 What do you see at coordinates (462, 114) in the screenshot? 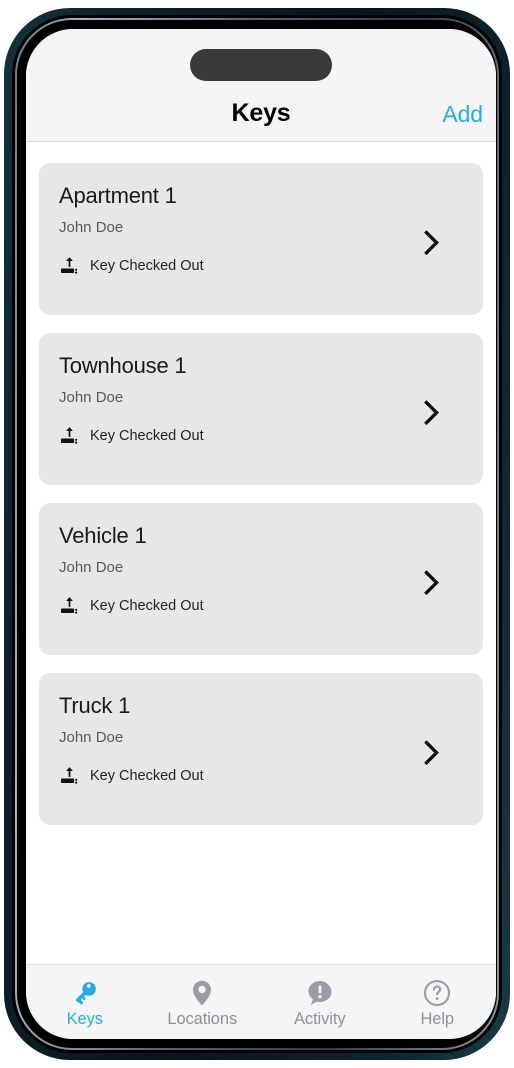
I see `add-button: Add` at bounding box center [462, 114].